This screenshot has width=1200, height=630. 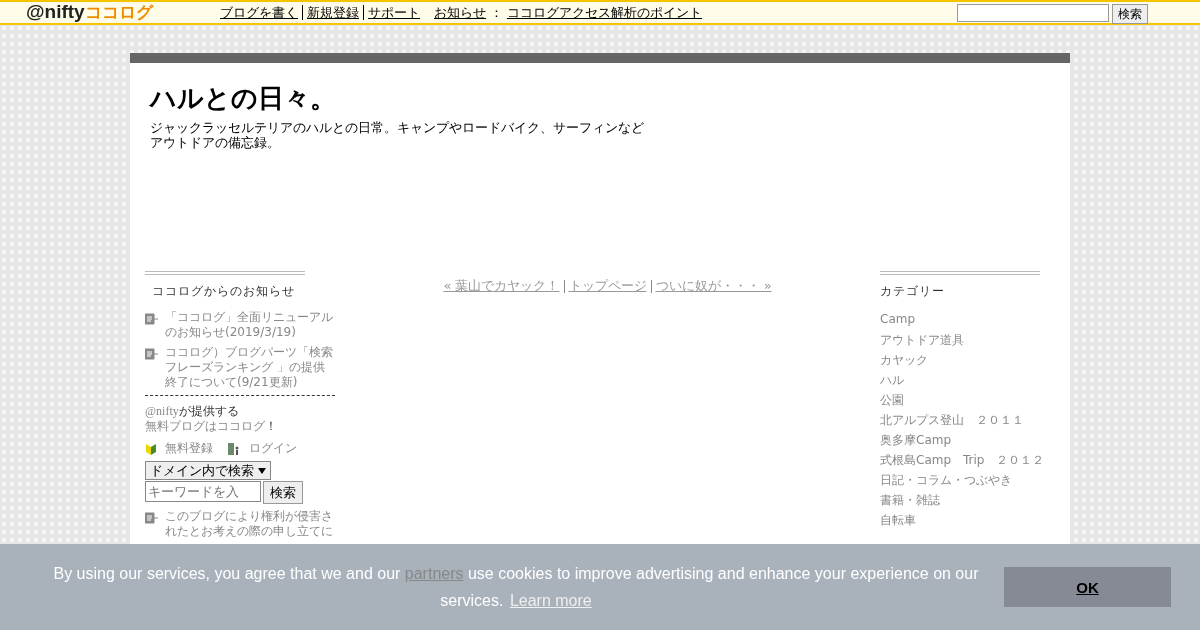 I want to click on search-scope-dropdown: ドメイン内で検索, so click(x=208, y=470).